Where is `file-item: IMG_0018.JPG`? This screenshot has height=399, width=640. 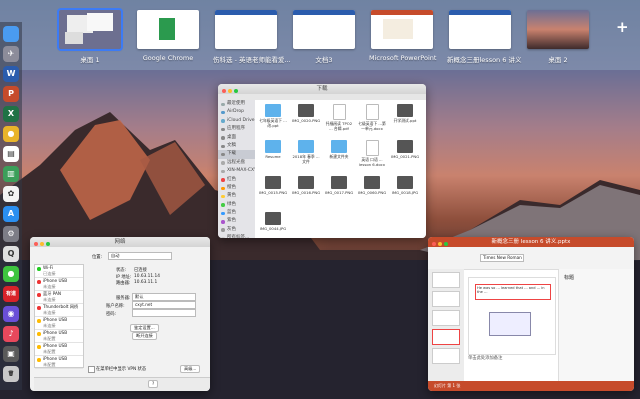
file-item: IMG_0018.JPG is located at coordinates (405, 186).